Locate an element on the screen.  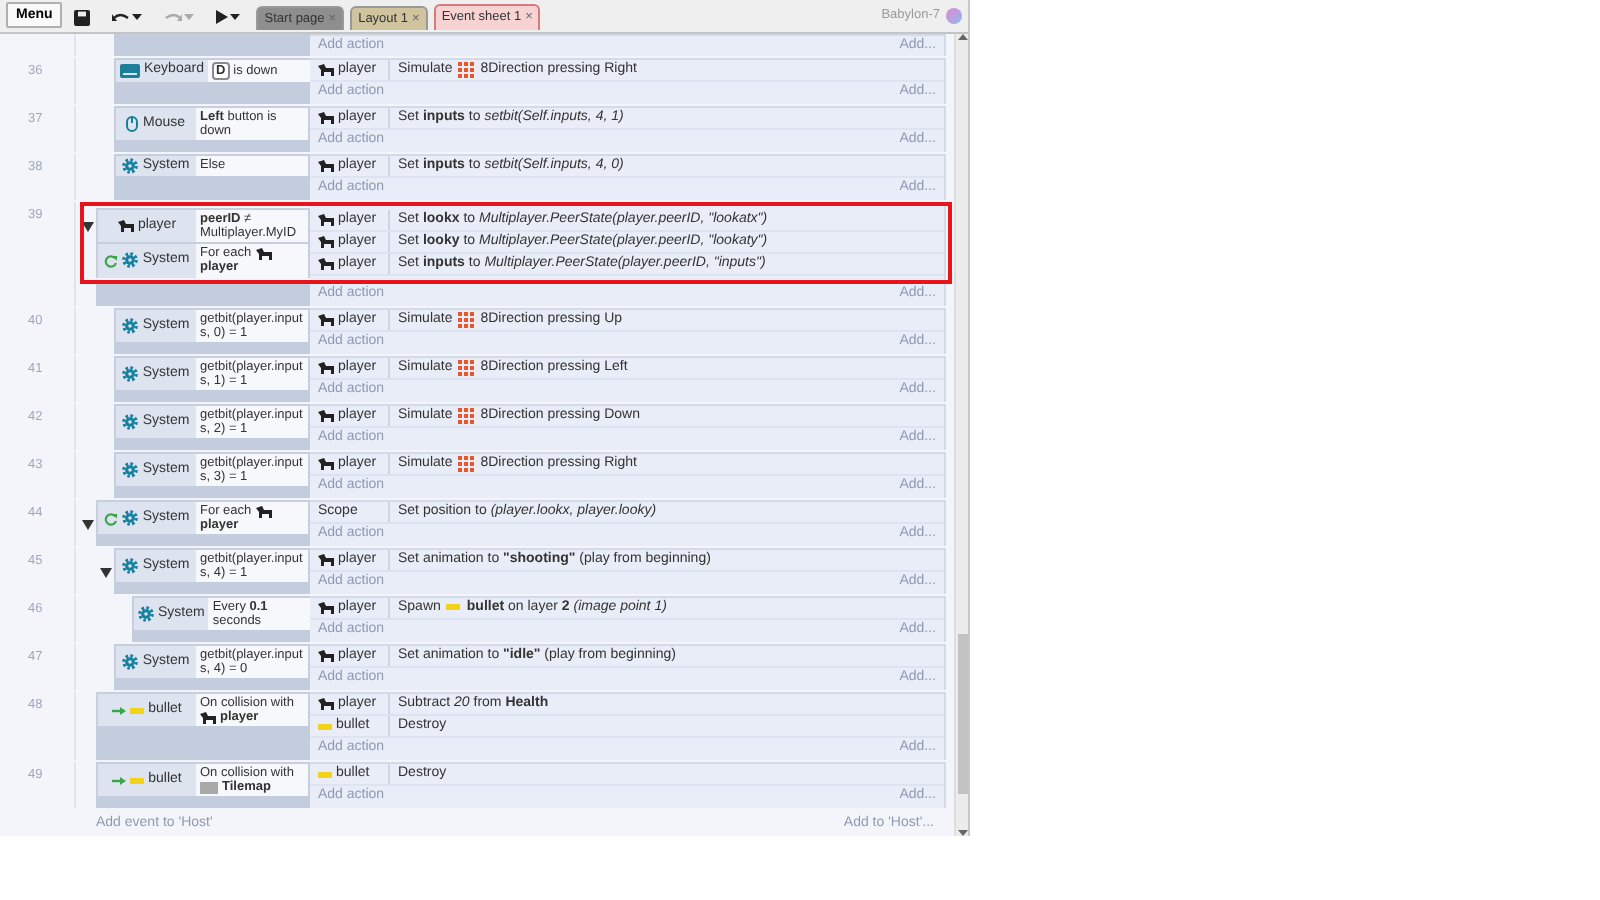
tile-icon is located at coordinates (209, 787).